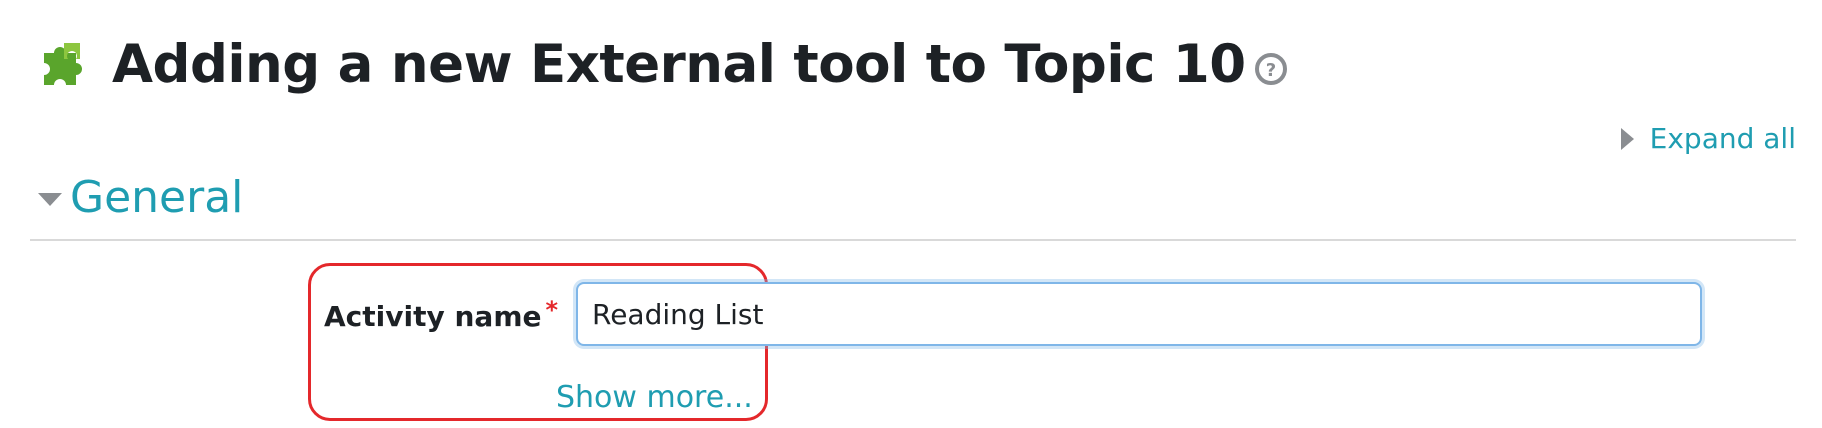 The image size is (1822, 428). Describe the element at coordinates (679, 64) in the screenshot. I see `page-title: Adding a new External tool to Topic 10` at that location.